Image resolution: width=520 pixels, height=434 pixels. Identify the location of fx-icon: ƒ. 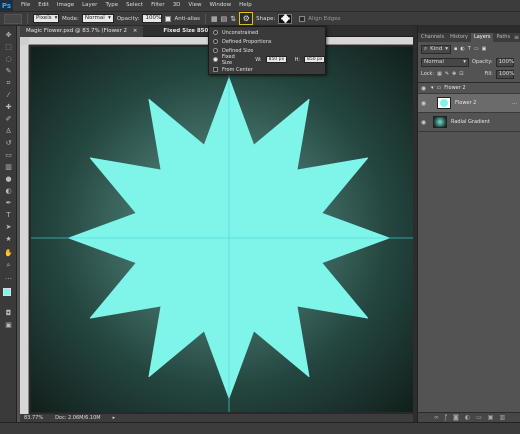
(446, 417).